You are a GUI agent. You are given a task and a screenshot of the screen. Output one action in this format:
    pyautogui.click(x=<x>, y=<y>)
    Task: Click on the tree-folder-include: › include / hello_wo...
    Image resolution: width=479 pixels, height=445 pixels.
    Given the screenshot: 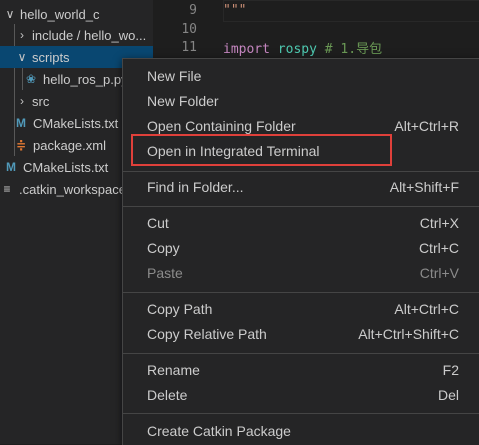 What is the action you would take?
    pyautogui.click(x=76, y=35)
    